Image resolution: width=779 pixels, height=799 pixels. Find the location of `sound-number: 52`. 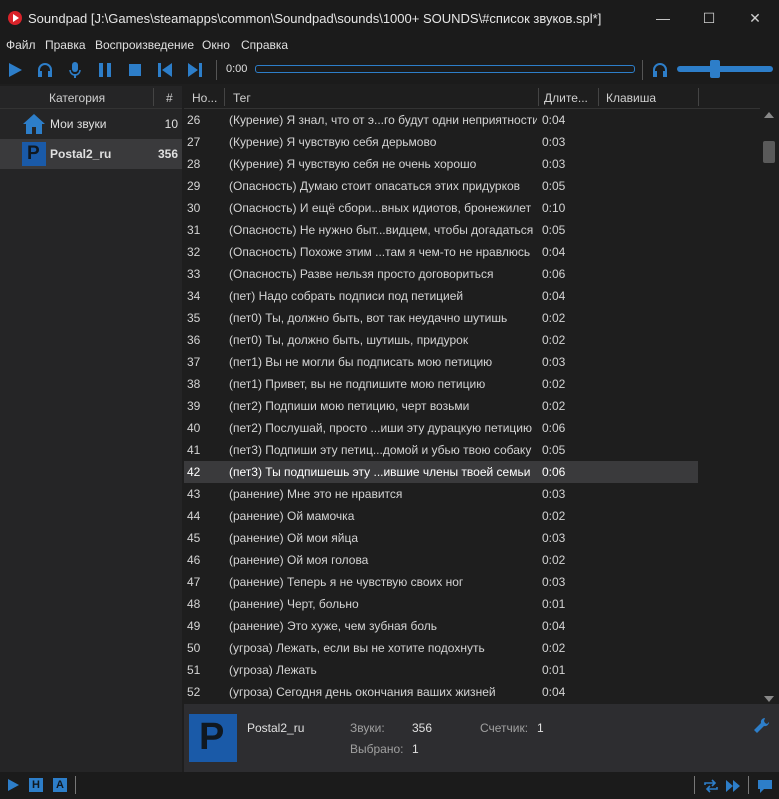

sound-number: 52 is located at coordinates (194, 692).